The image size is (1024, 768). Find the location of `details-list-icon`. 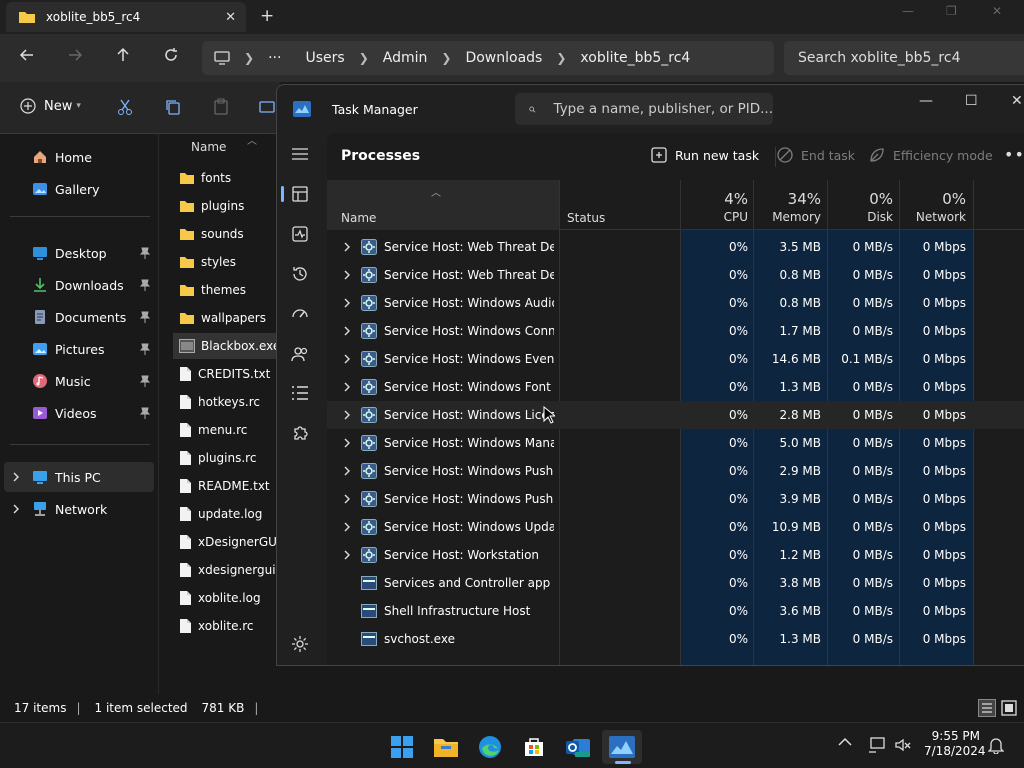

details-list-icon is located at coordinates (300, 393).